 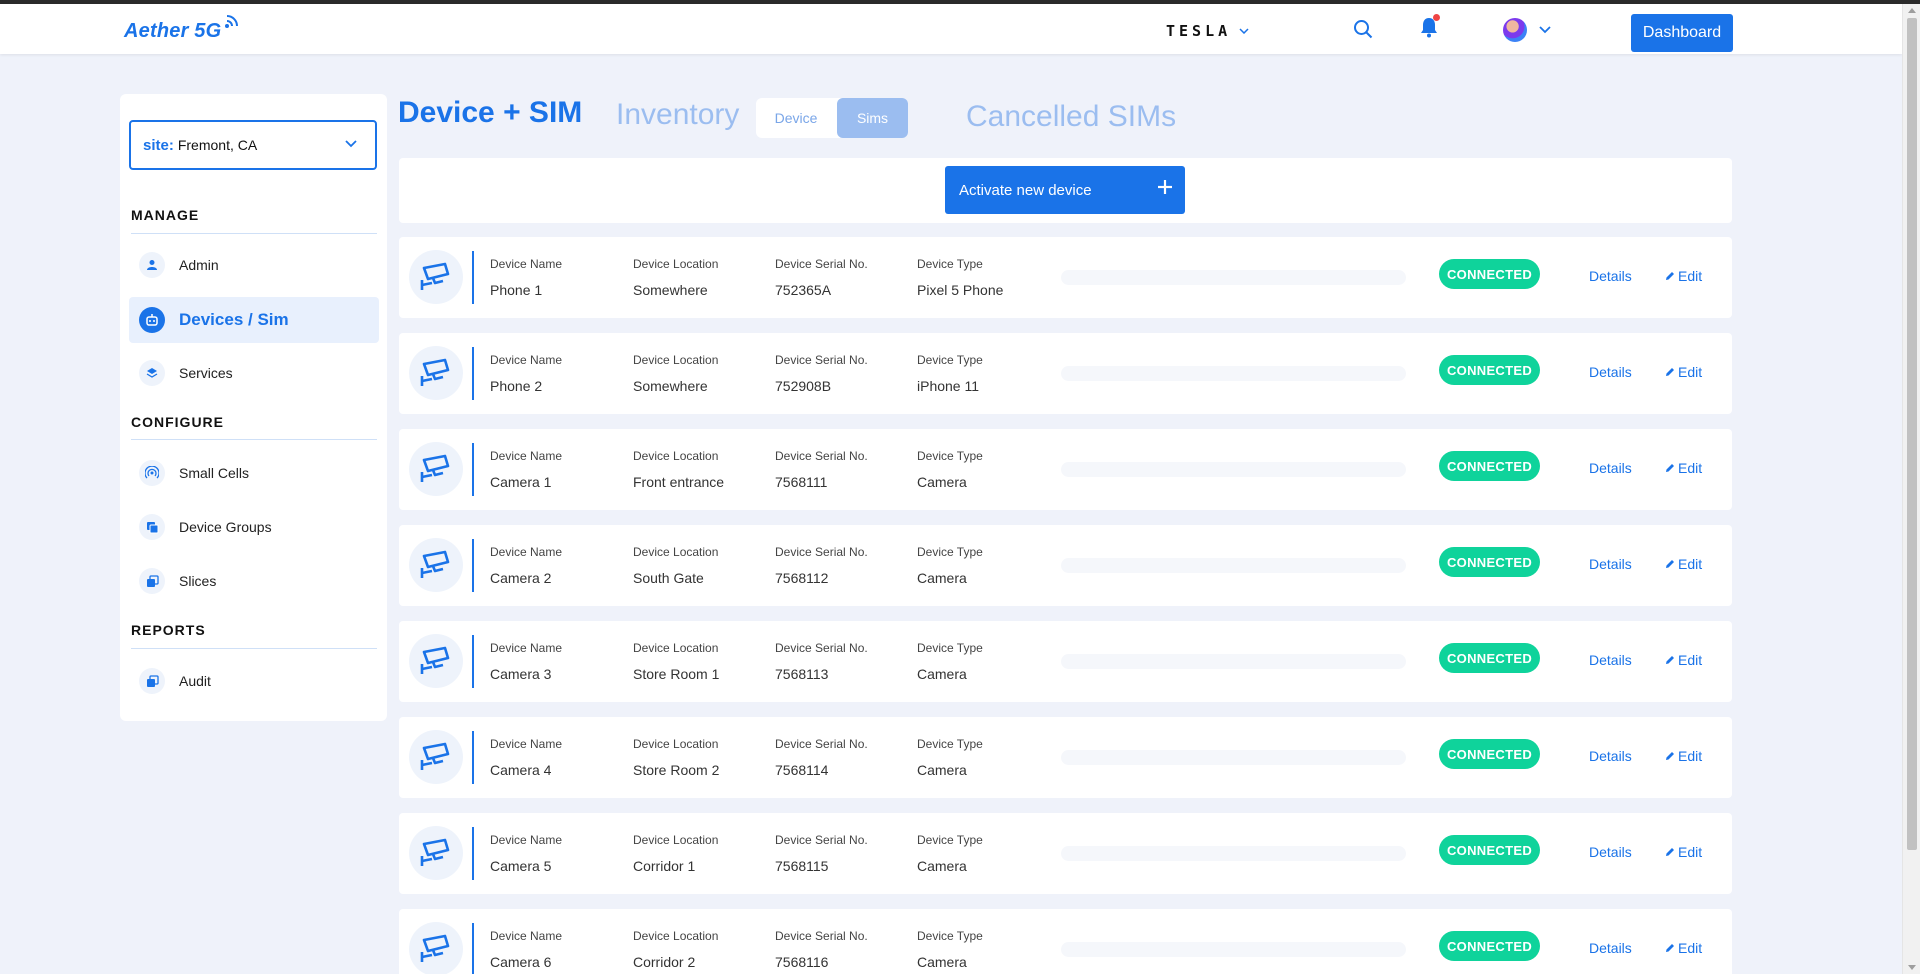 What do you see at coordinates (254, 320) in the screenshot?
I see `sidebar-item-devices-sim: Devices / Sim` at bounding box center [254, 320].